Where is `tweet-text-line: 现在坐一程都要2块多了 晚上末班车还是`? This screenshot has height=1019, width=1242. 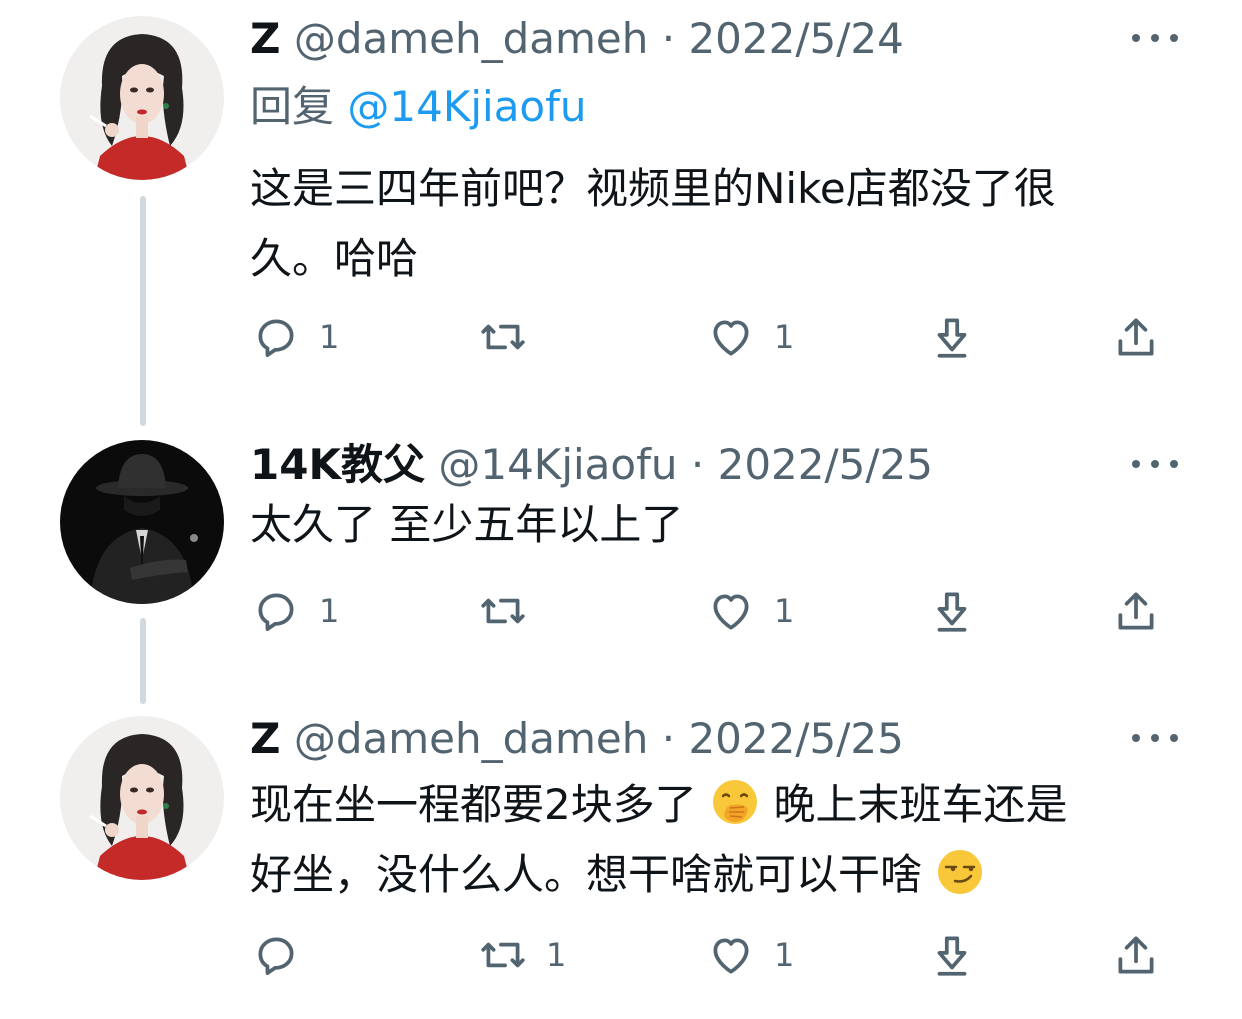 tweet-text-line: 现在坐一程都要2块多了 晚上末班车还是 is located at coordinates (720, 805).